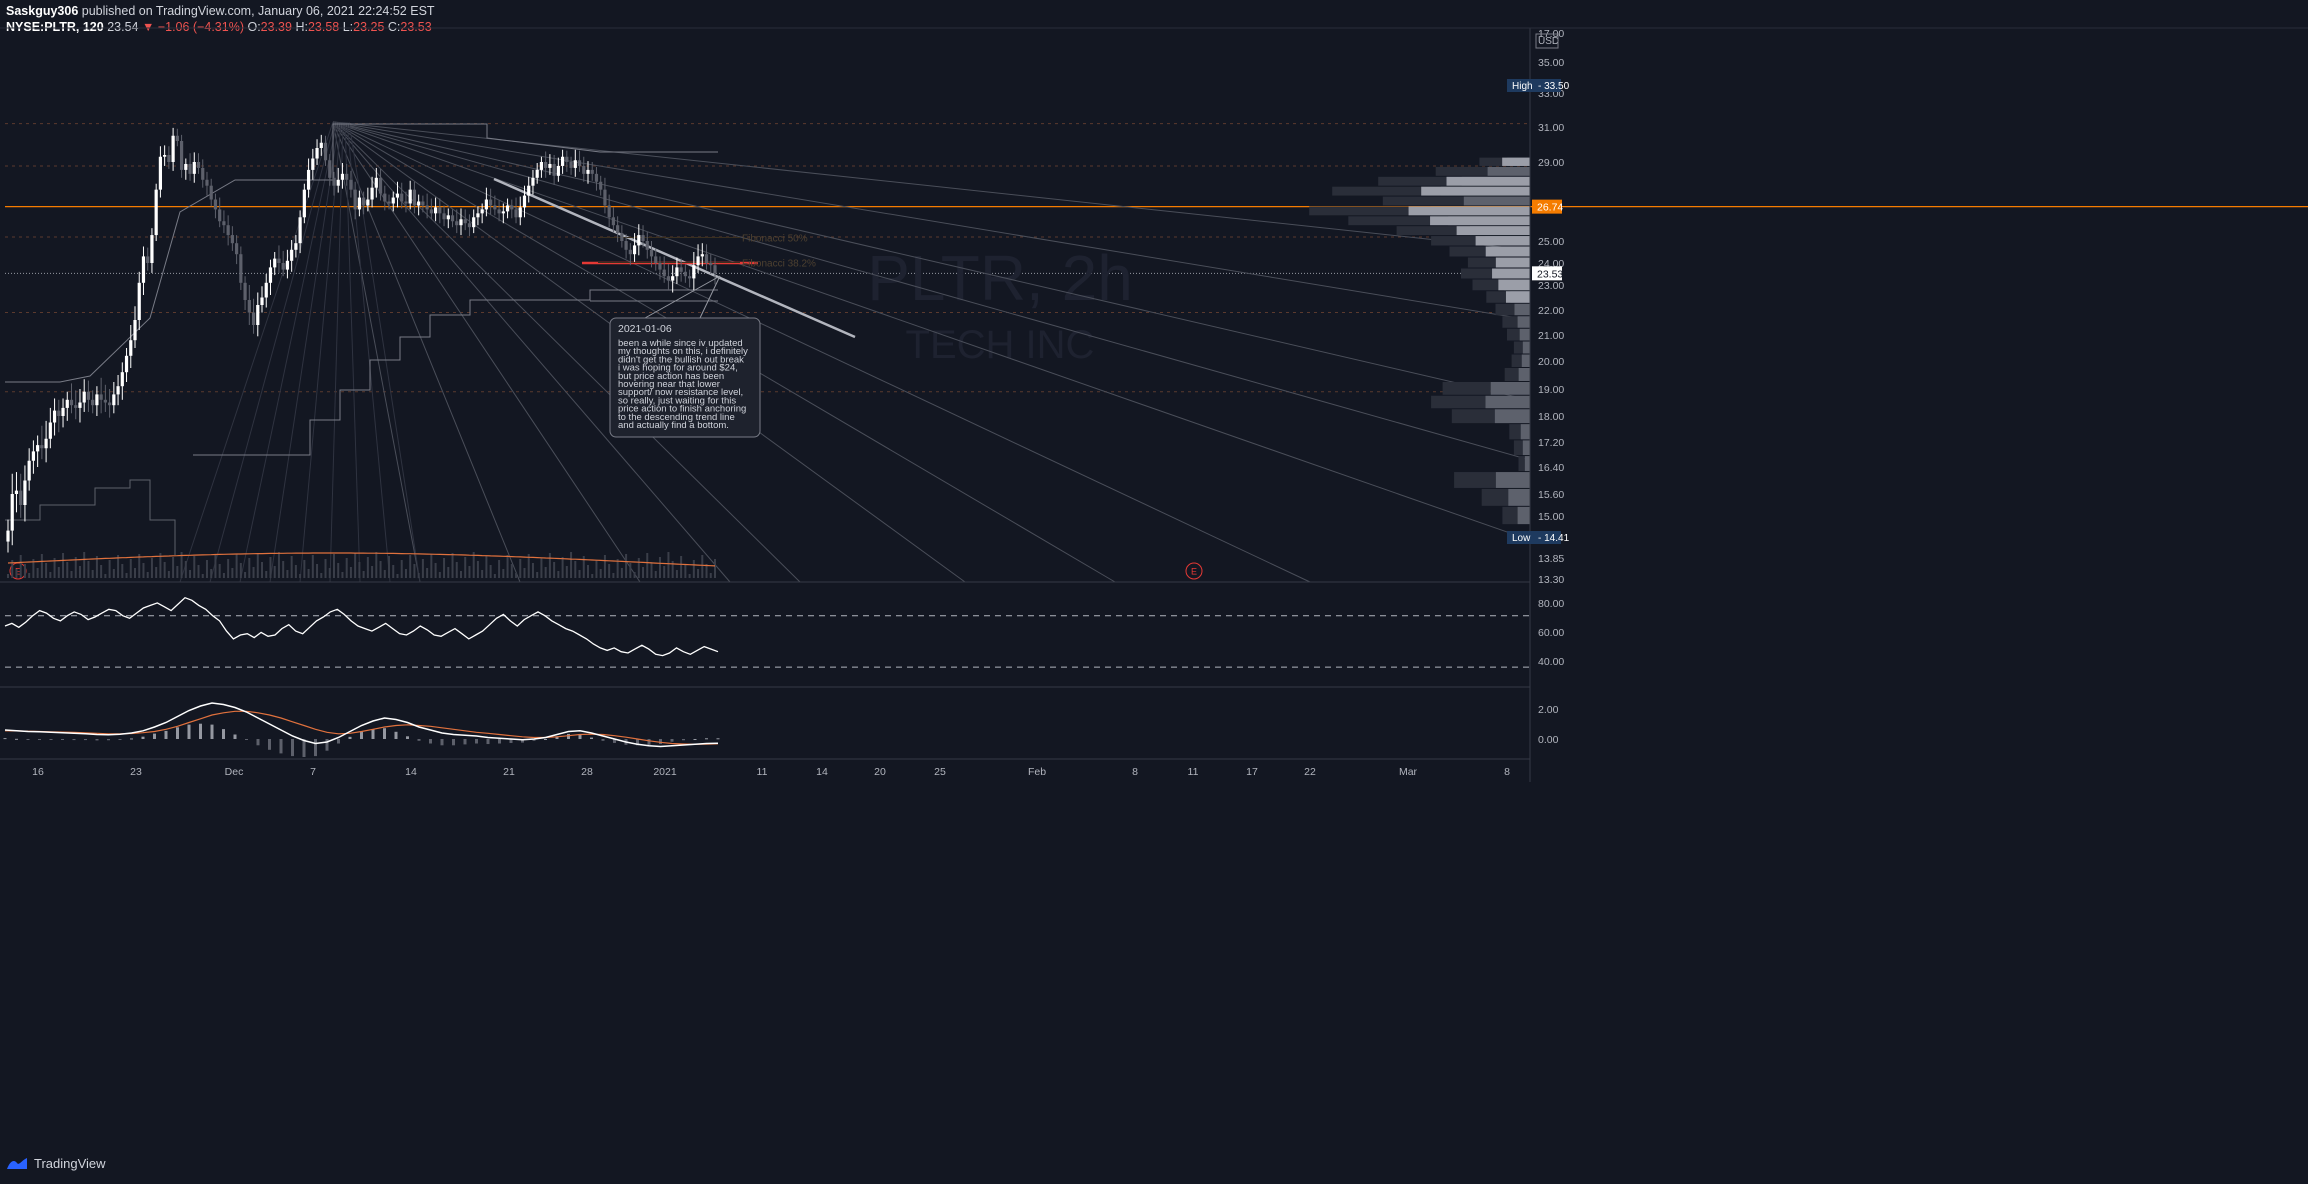  What do you see at coordinates (361, 559) in the screenshot?
I see `volume-ma-line` at bounding box center [361, 559].